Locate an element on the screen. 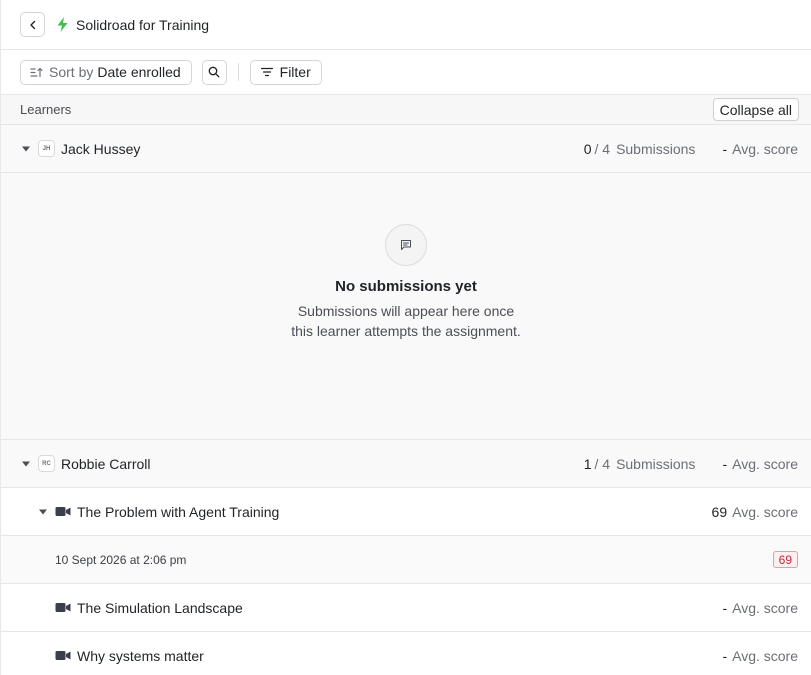 The image size is (811, 675). collapse-all-button: Collapse all is located at coordinates (755, 109).